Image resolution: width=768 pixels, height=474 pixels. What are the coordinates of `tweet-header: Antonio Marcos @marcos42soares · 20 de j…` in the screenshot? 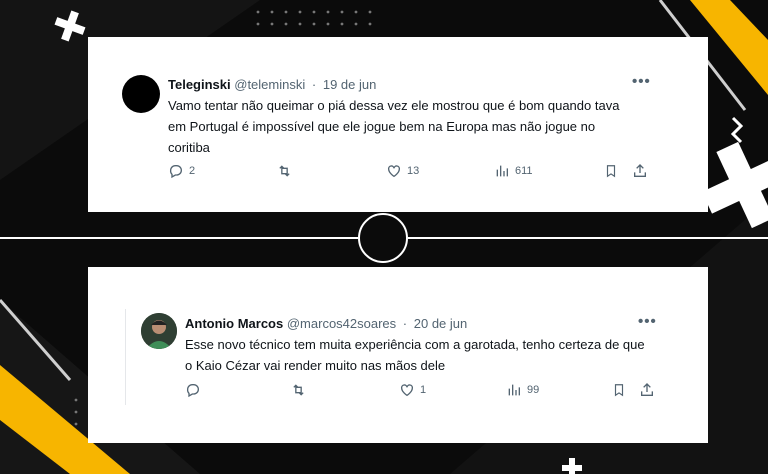 It's located at (326, 323).